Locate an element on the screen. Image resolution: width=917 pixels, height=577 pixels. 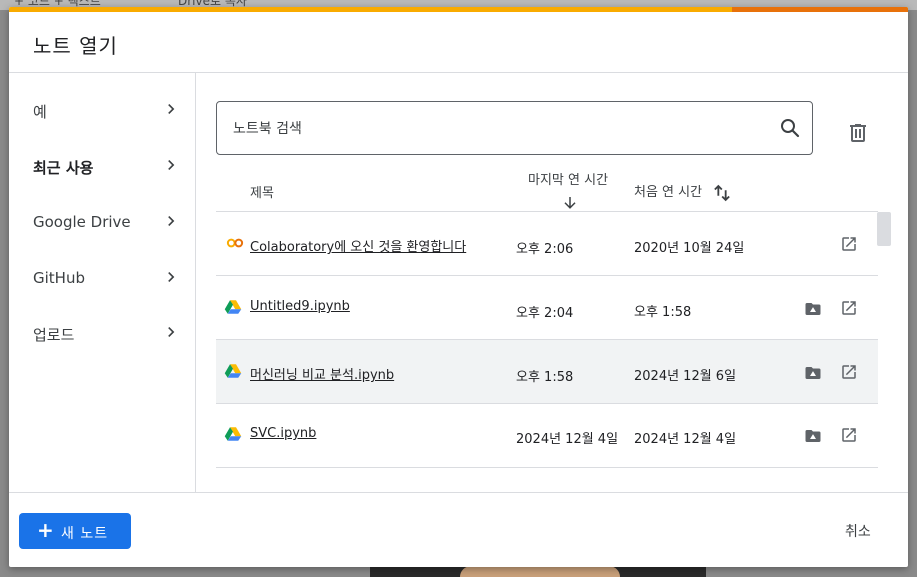
sidebar-item-google-drive: Google Drive is located at coordinates (102, 223).